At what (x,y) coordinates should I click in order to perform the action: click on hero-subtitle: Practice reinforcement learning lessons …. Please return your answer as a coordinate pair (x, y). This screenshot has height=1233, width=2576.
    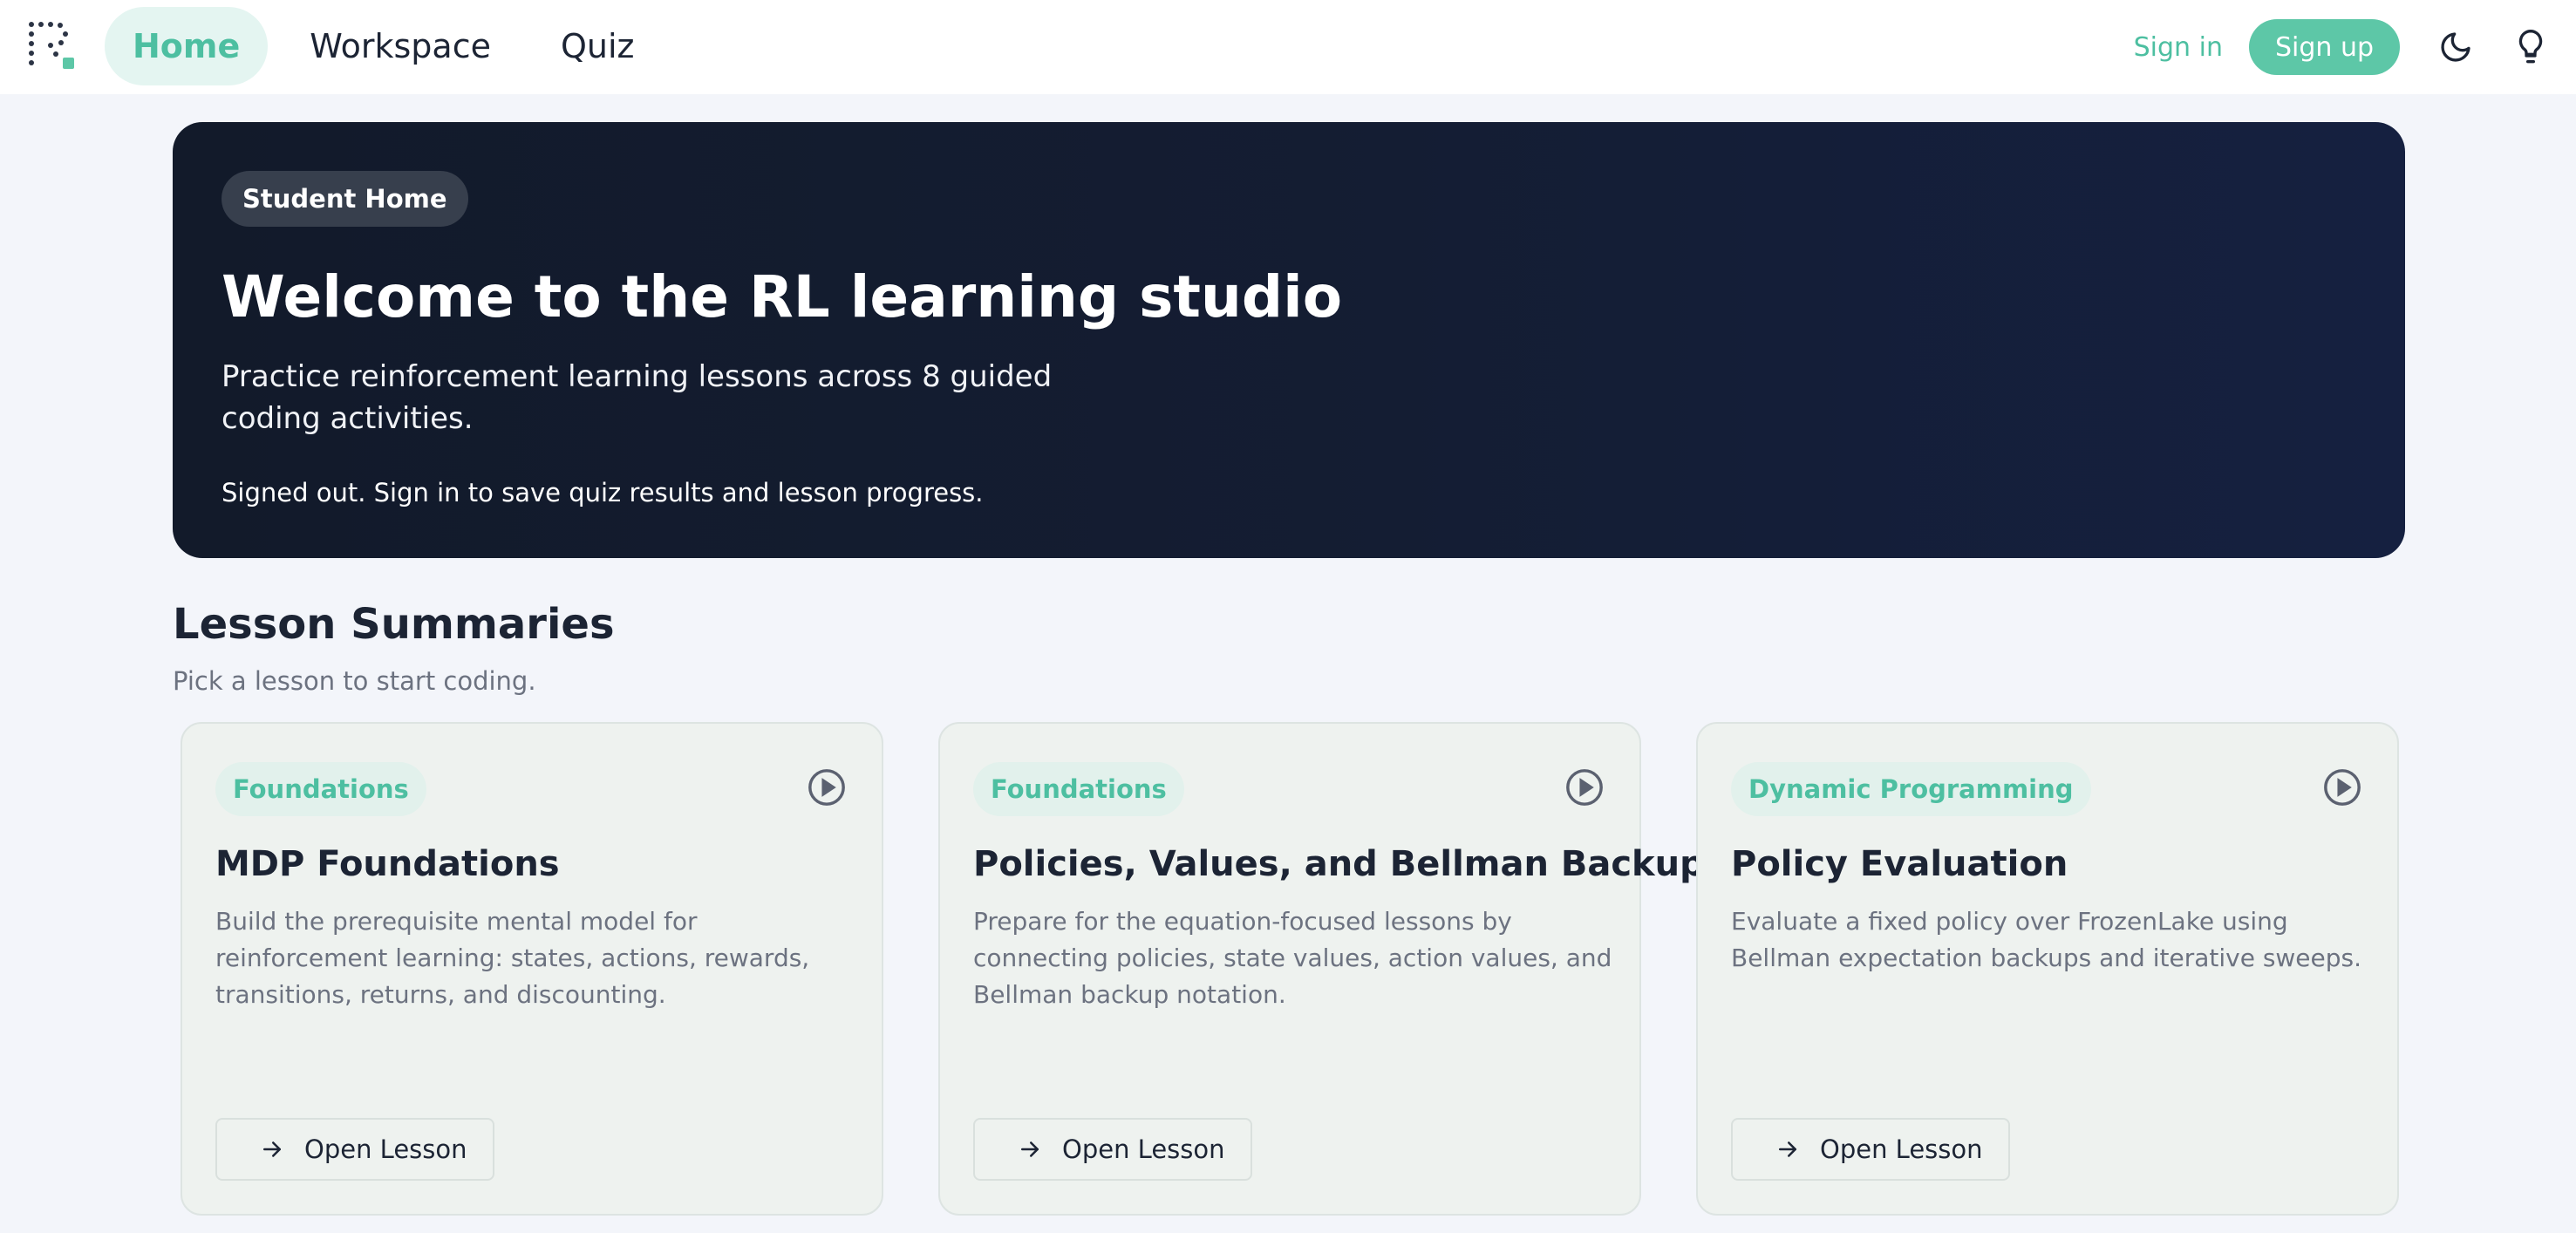
    Looking at the image, I should click on (637, 397).